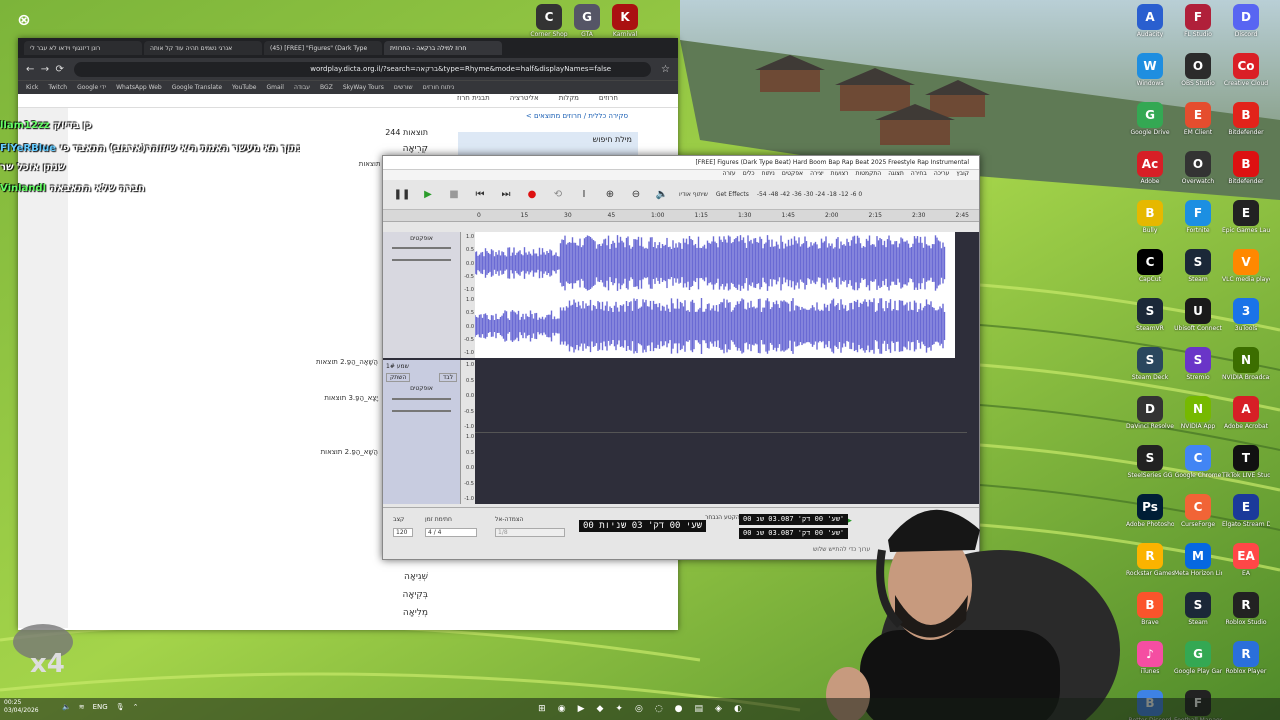 The width and height of the screenshot is (1280, 720). Describe the element at coordinates (454, 195) in the screenshot. I see `stop-button: ■` at that location.